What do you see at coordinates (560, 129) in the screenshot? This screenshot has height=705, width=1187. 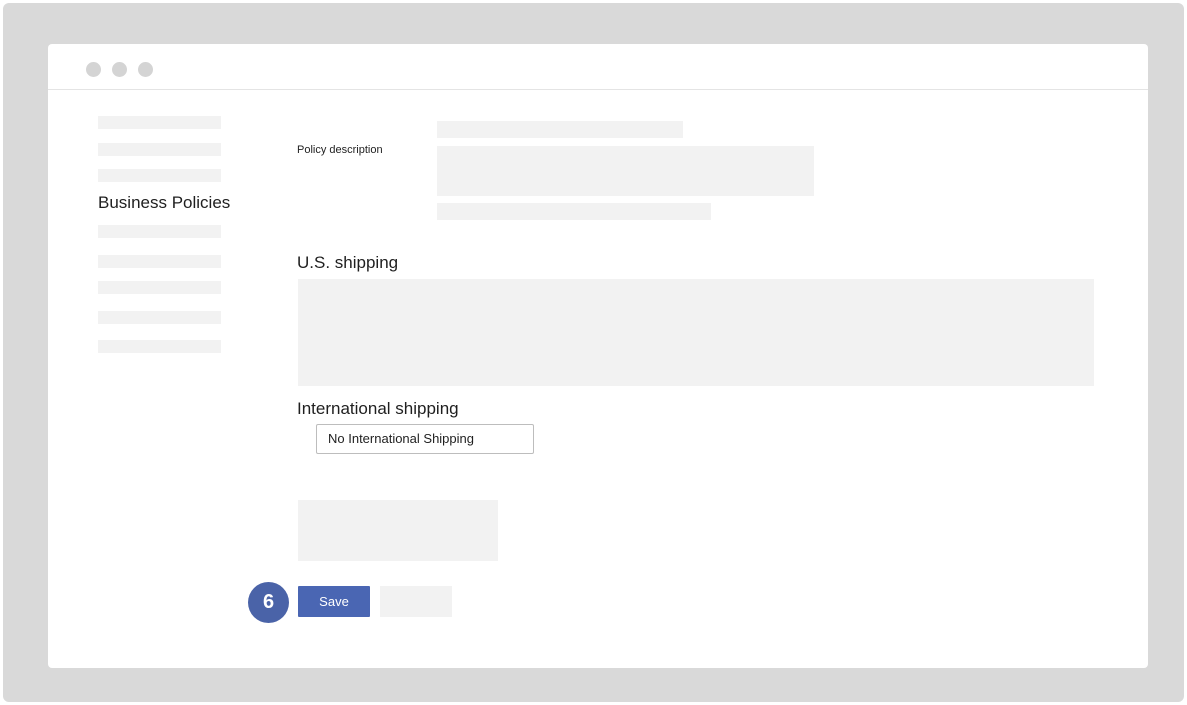 I see `policy-name-placeholder` at bounding box center [560, 129].